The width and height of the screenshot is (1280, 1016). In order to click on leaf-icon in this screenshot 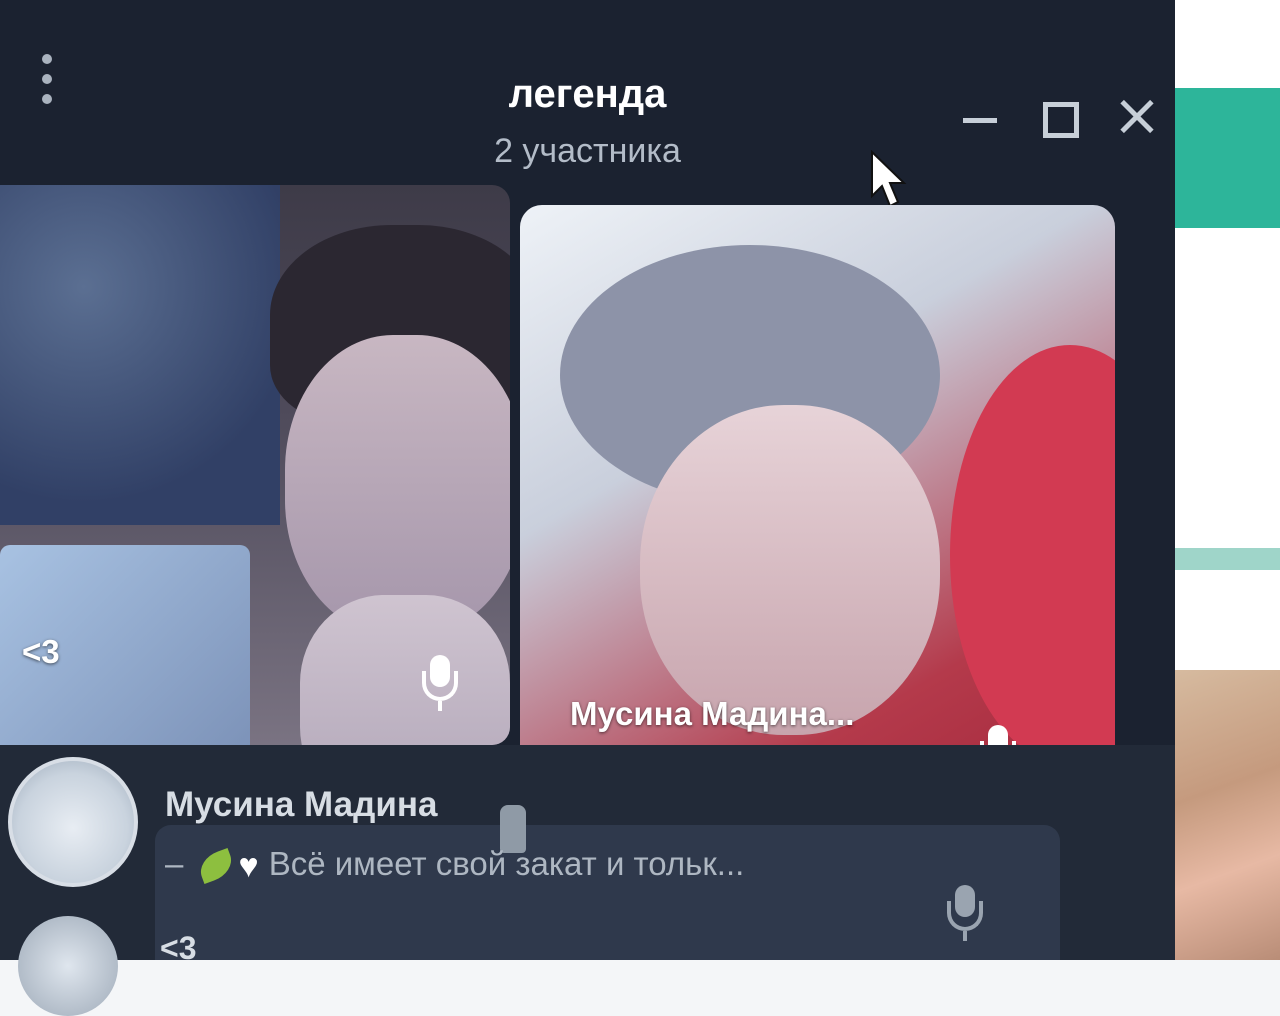, I will do `click(215, 866)`.